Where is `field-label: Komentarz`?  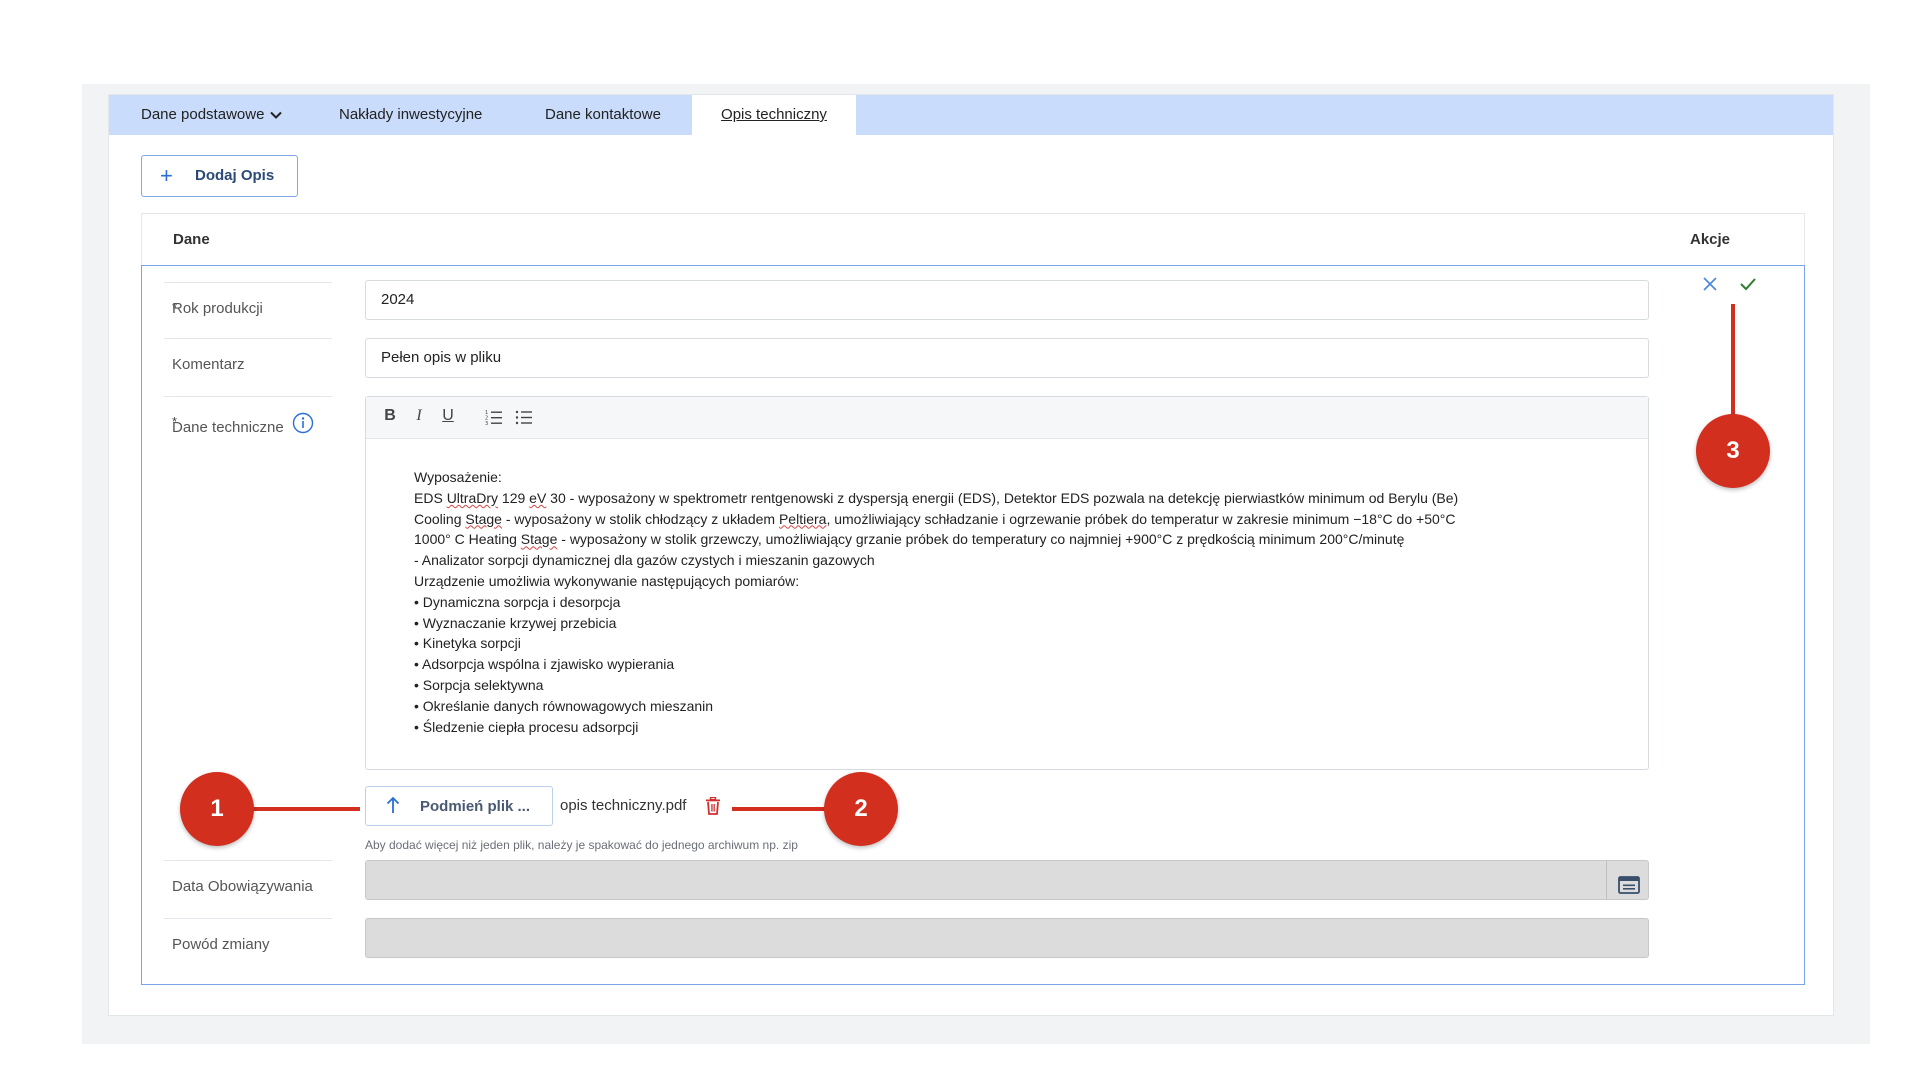
field-label: Komentarz is located at coordinates (208, 364).